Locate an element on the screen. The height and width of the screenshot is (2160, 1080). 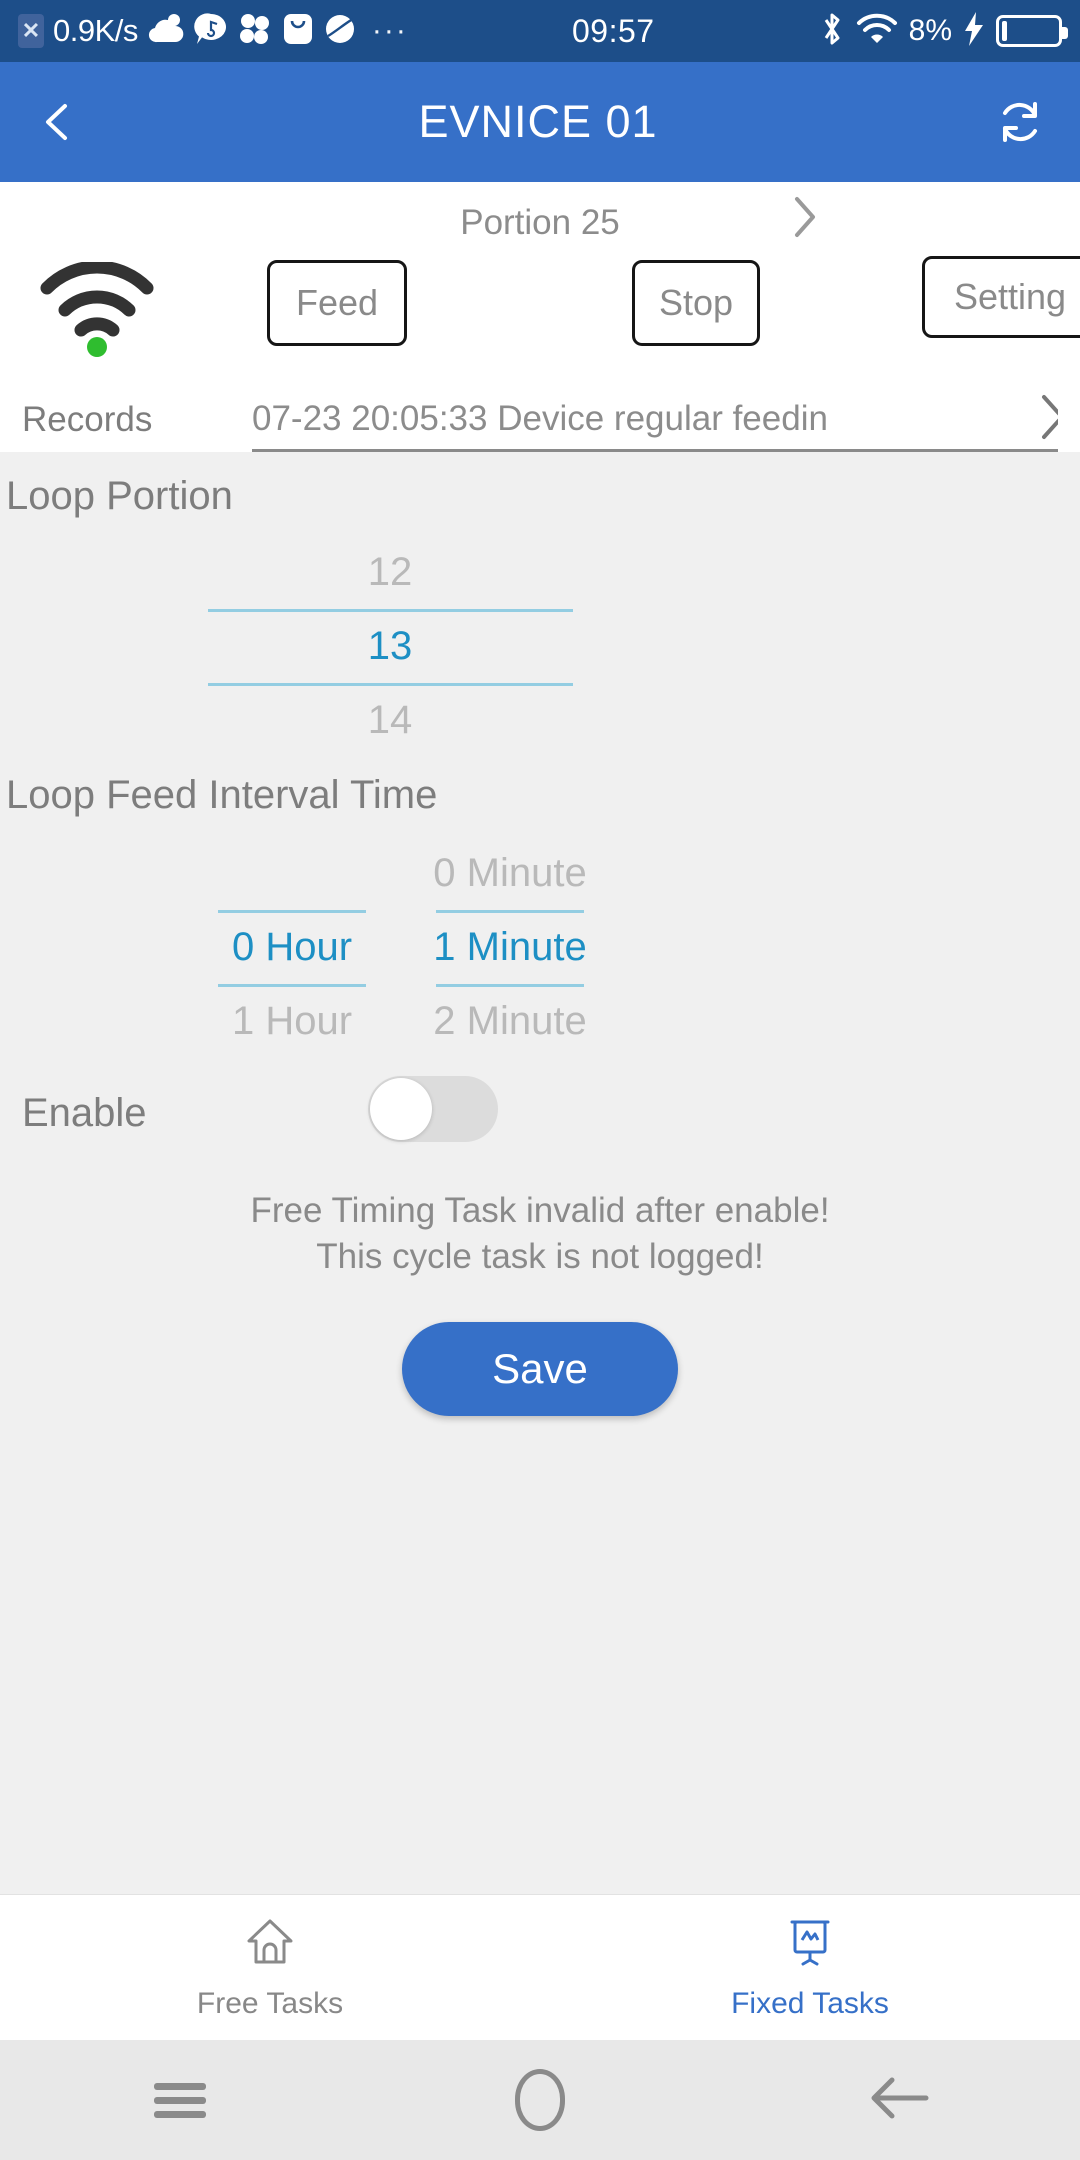
status-bar-right: 8% is located at coordinates (943, 31).